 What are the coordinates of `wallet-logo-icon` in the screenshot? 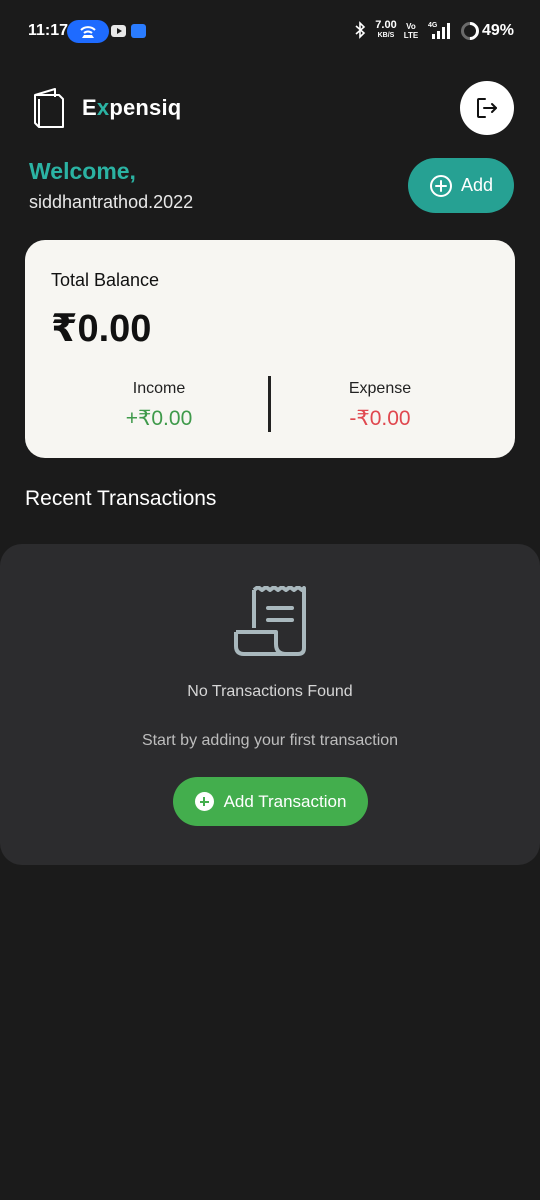 It's located at (49, 110).